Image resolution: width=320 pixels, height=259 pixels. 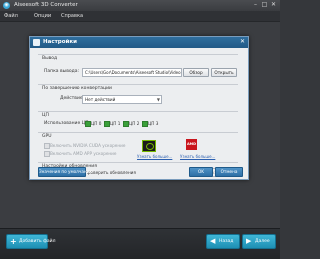 I want to click on output-section-label: Вывод, so click(x=50, y=58).